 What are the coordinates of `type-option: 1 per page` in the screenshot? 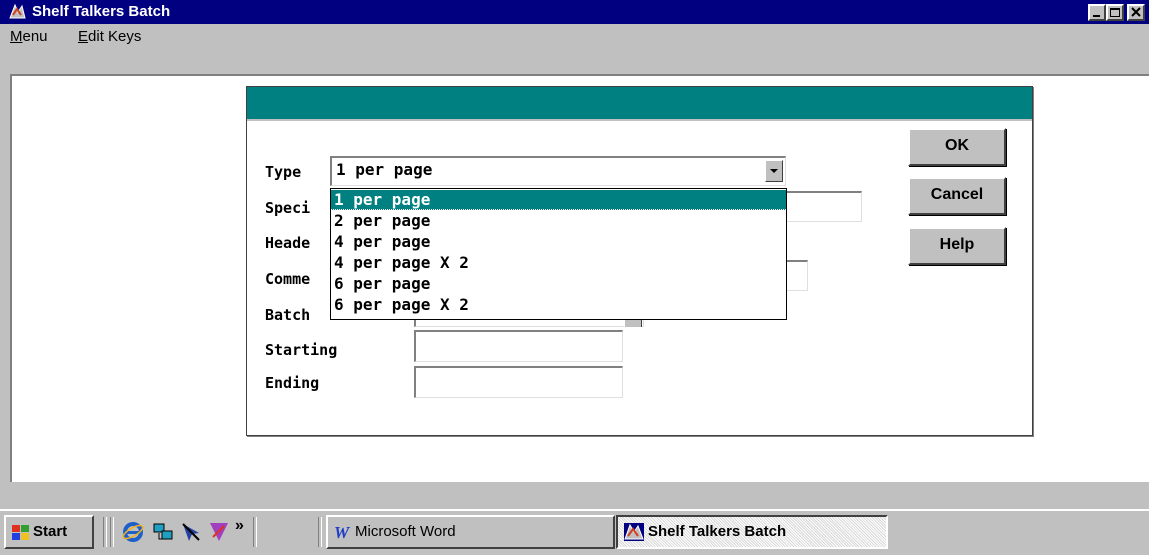 It's located at (558, 200).